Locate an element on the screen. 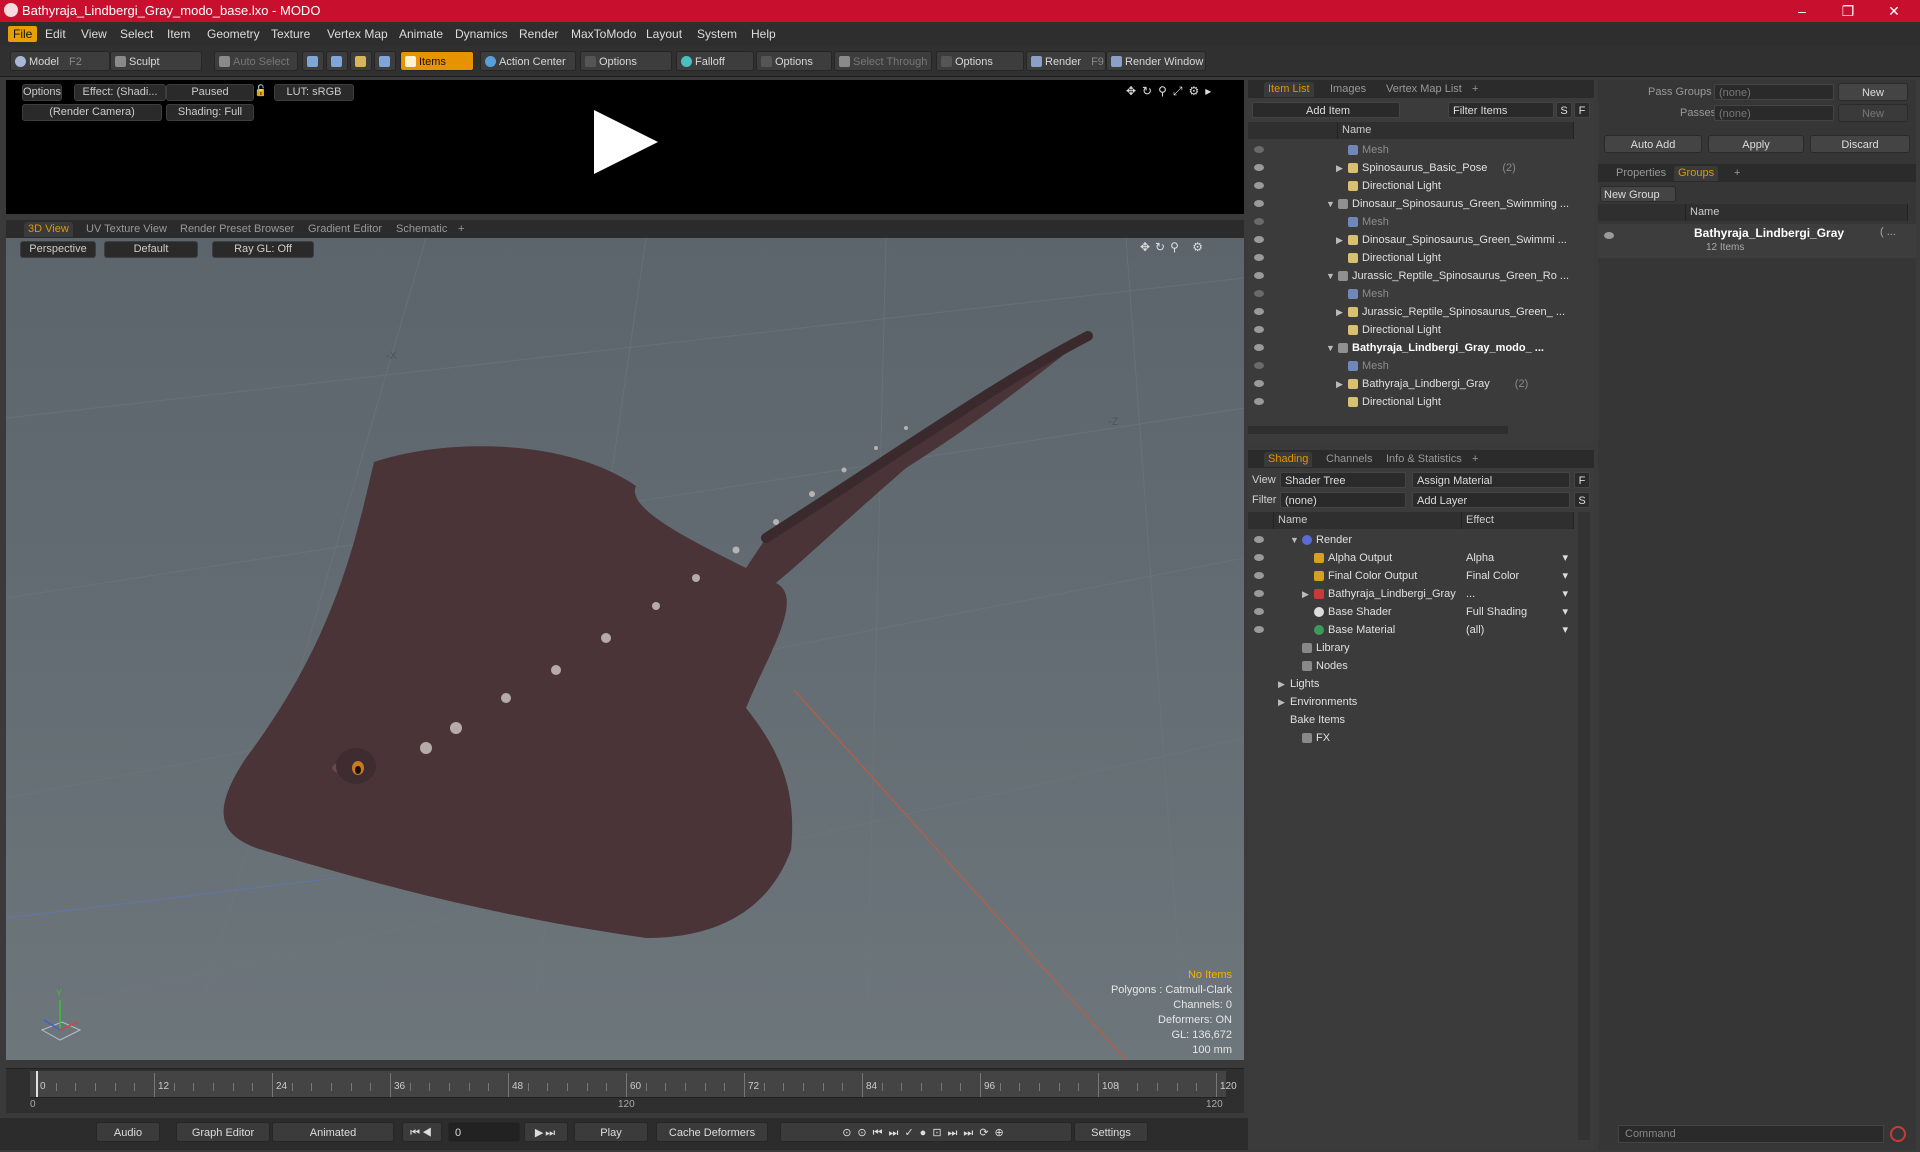 Image resolution: width=1920 pixels, height=1152 pixels. sculpt-mode-button: Sculpt is located at coordinates (156, 61).